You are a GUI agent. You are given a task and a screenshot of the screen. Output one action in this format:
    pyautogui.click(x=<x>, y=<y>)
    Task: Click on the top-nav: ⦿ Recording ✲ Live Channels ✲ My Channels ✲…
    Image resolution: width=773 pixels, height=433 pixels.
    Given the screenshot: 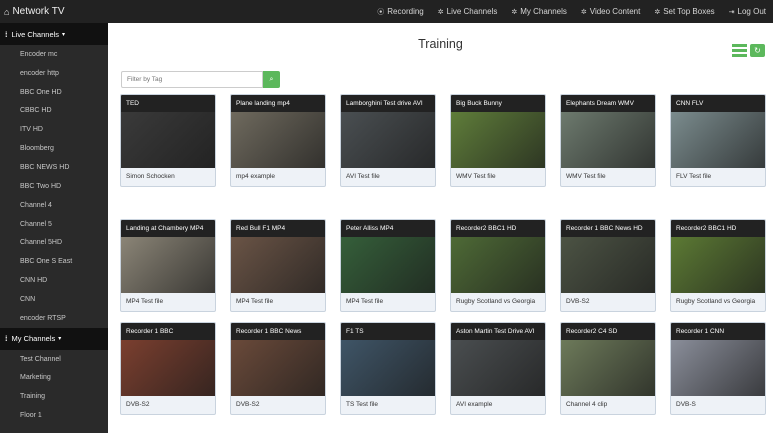 What is the action you would take?
    pyautogui.click(x=571, y=12)
    